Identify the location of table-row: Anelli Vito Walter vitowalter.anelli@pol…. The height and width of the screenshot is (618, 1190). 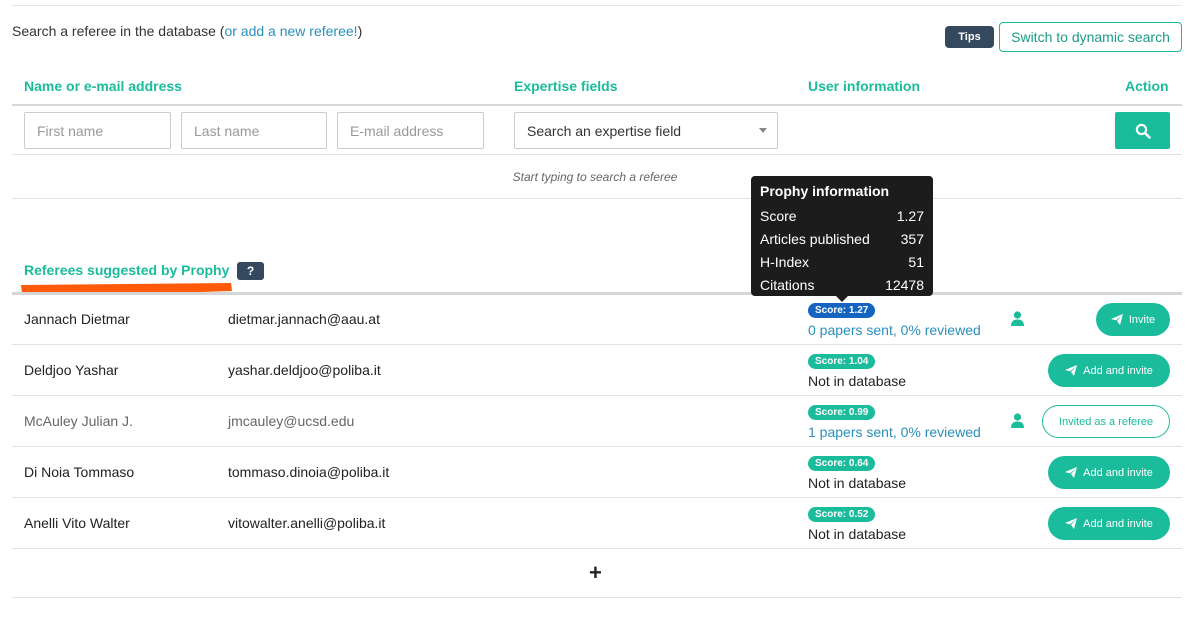
(595, 523).